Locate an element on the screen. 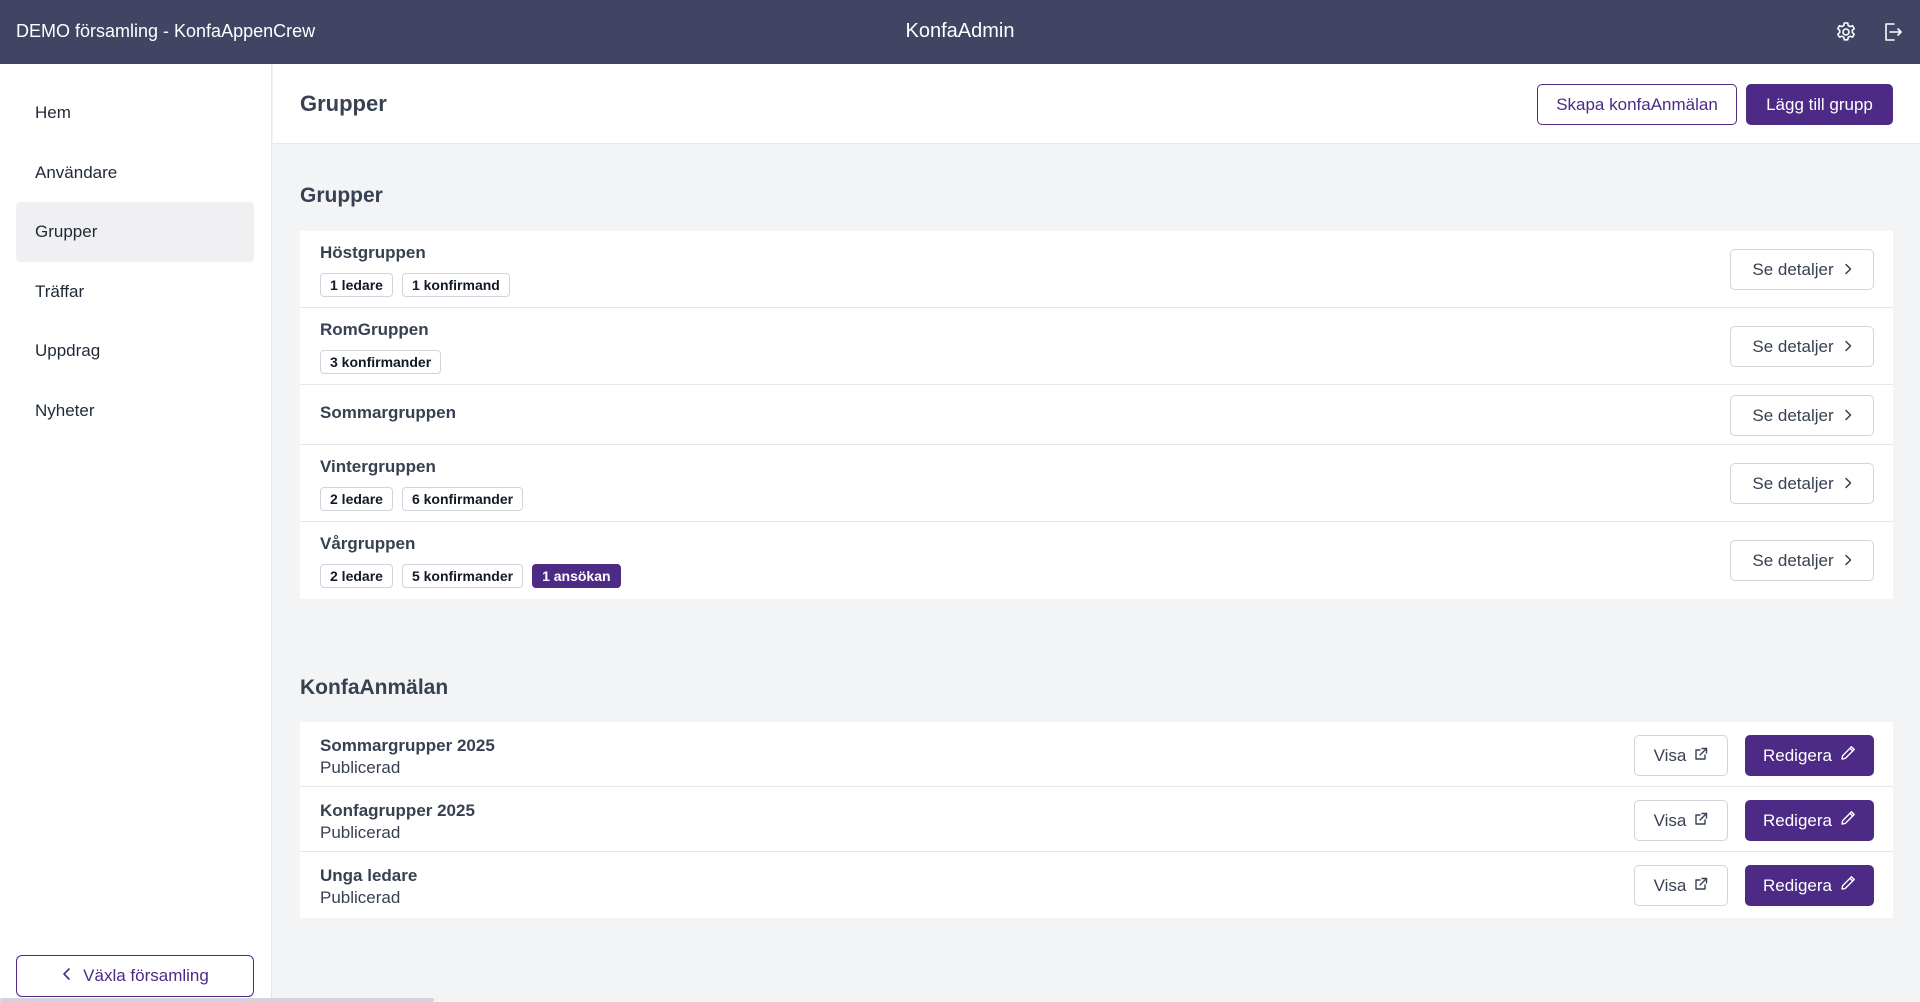 This screenshot has height=1002, width=1920. sidebar-item-grupper: Grupper is located at coordinates (135, 232).